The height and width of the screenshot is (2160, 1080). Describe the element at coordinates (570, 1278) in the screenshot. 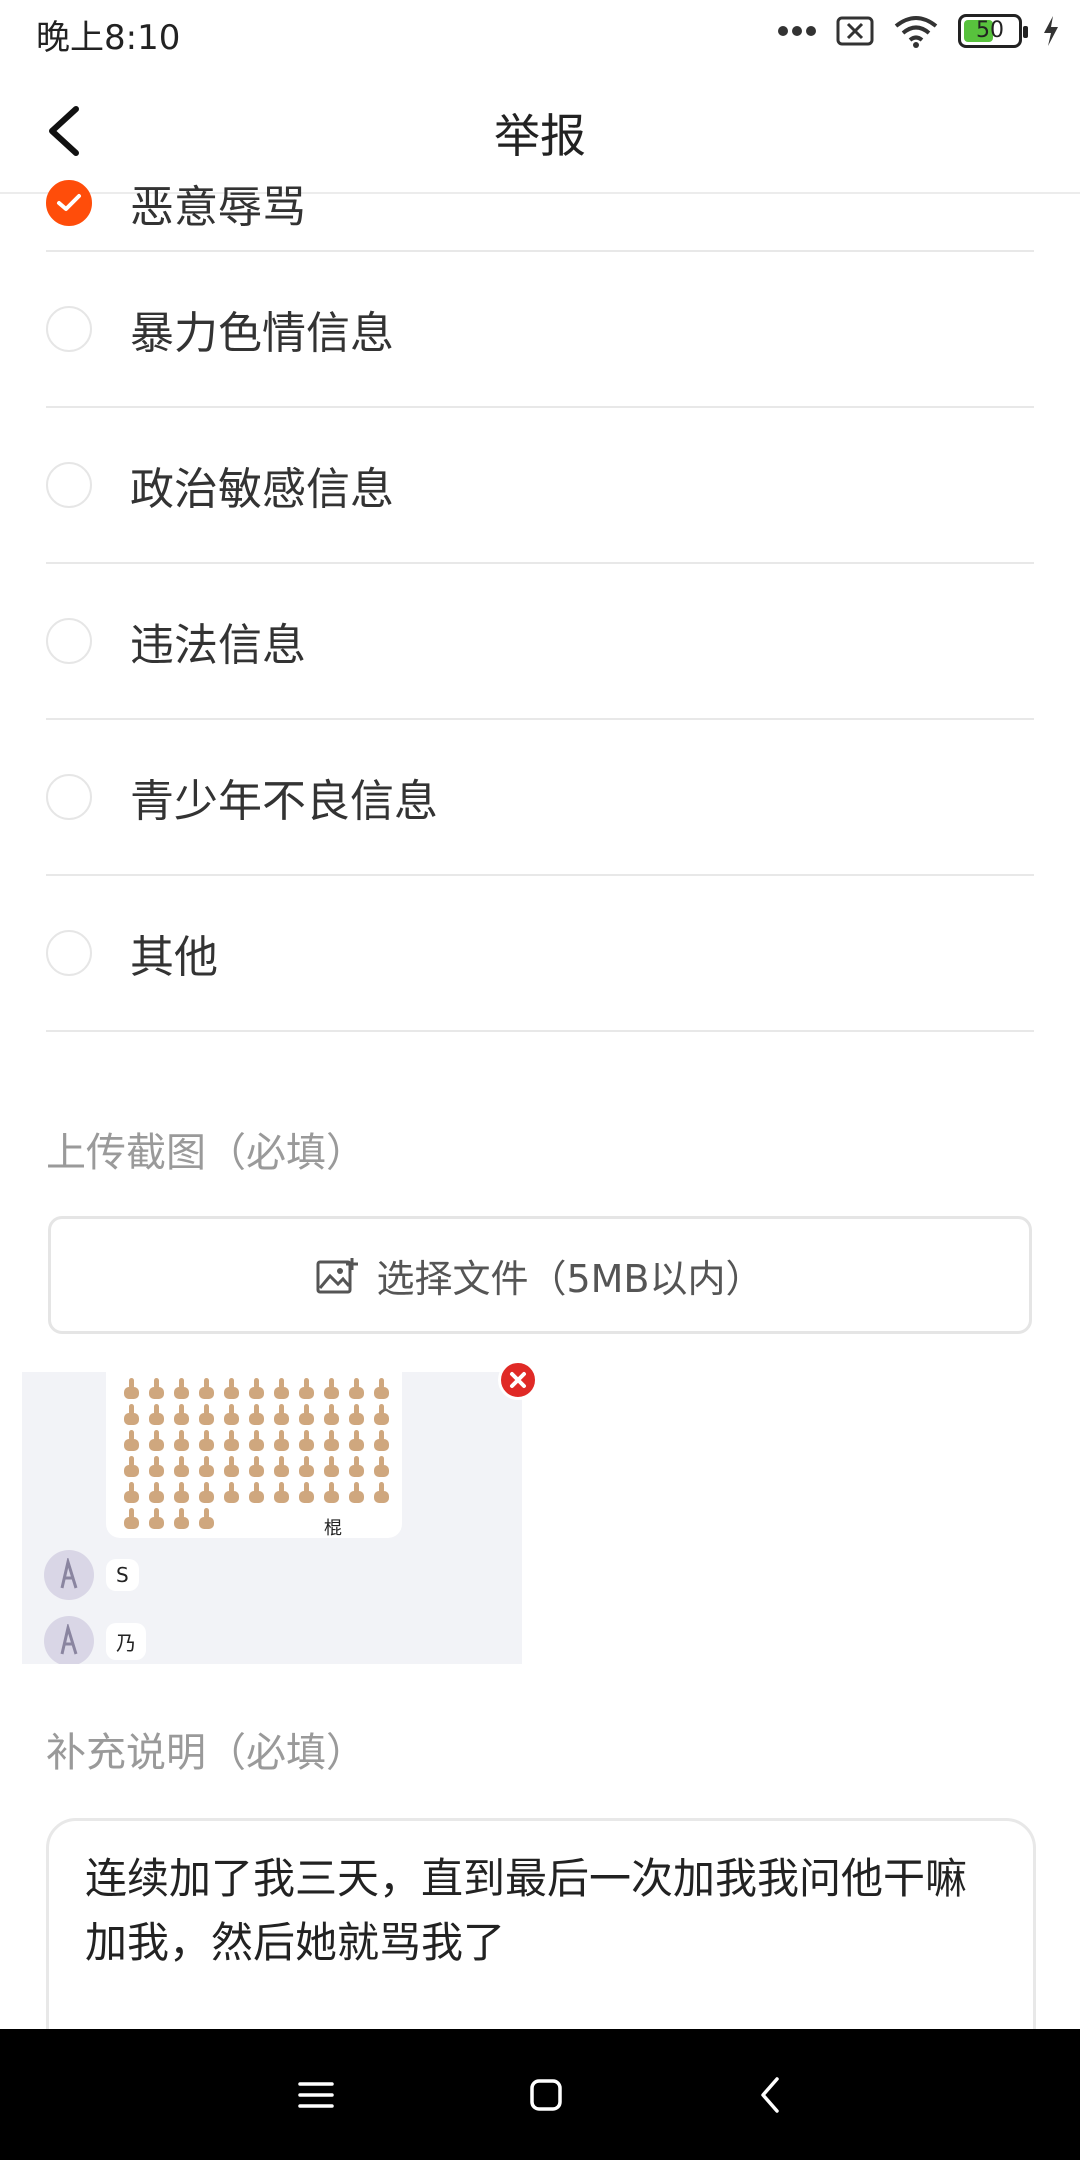

I see `choose-file-label: 选择文件（5MB以内）` at that location.